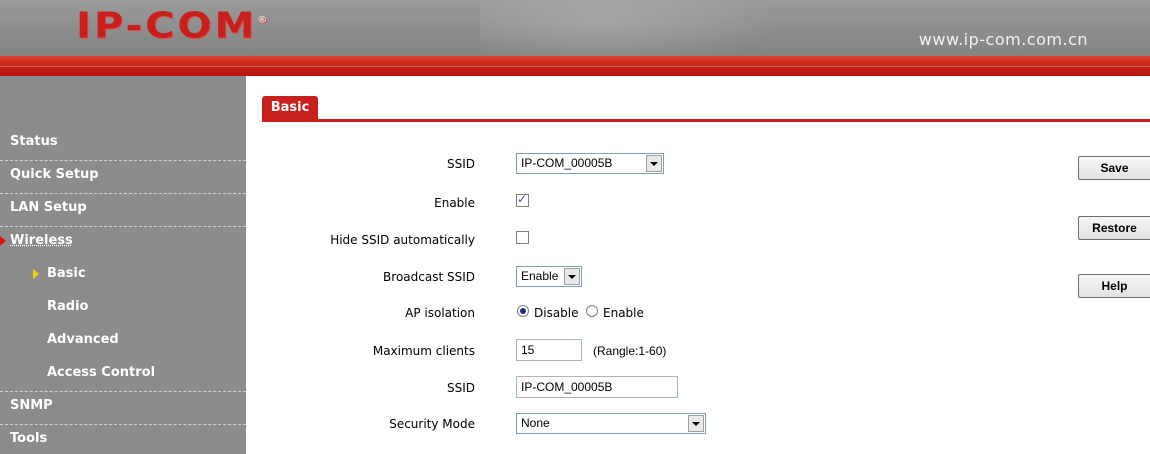 Image resolution: width=1150 pixels, height=454 pixels. Describe the element at coordinates (522, 237) in the screenshot. I see `hide-ssid-checkbox` at that location.